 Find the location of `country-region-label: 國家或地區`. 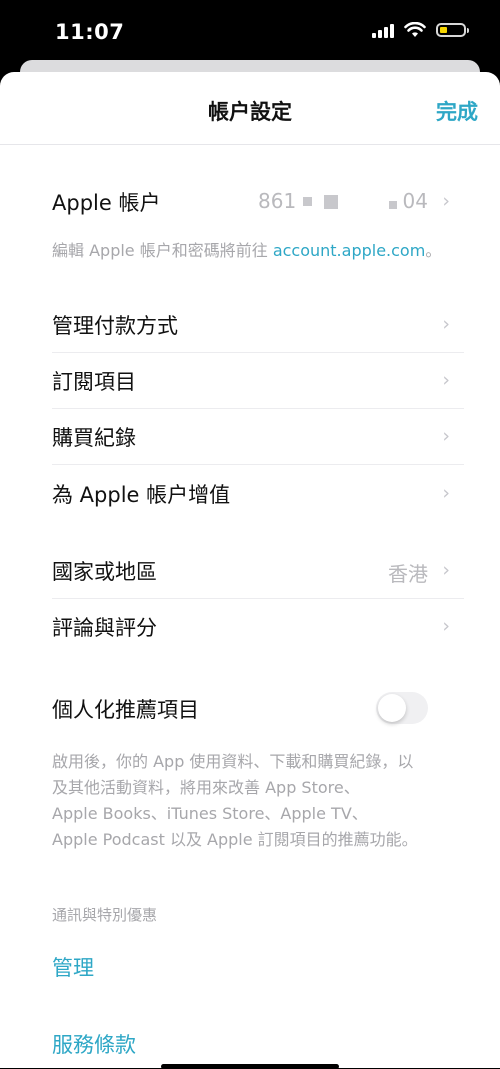

country-region-label: 國家或地區 is located at coordinates (104, 572).